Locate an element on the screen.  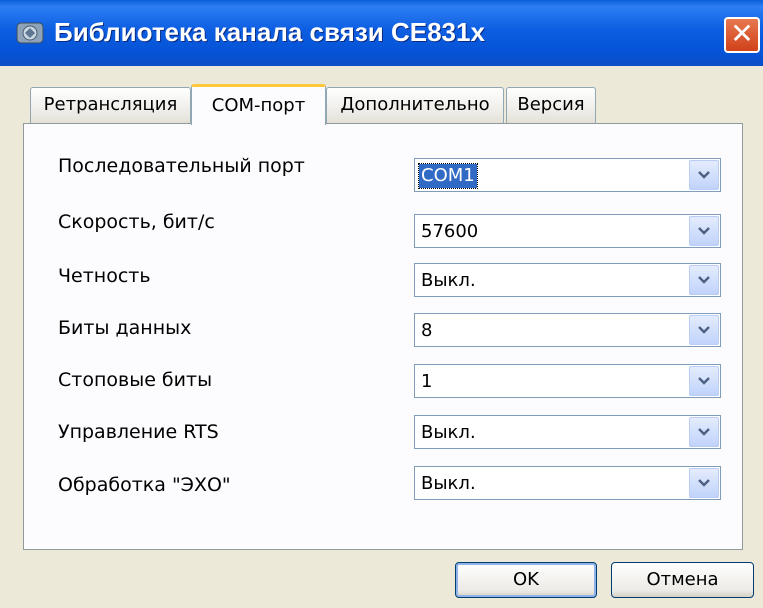
serial-port-select: COM1 is located at coordinates (567, 175).